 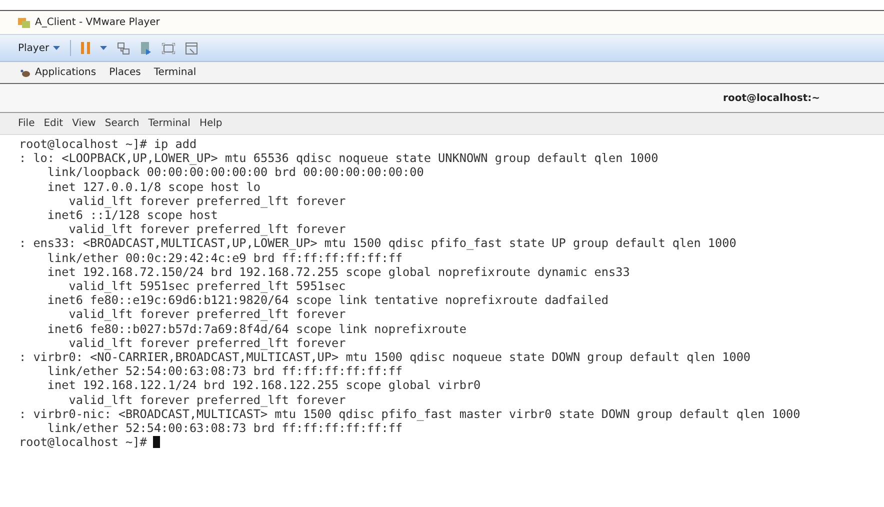 I want to click on device-icon, so click(x=146, y=48).